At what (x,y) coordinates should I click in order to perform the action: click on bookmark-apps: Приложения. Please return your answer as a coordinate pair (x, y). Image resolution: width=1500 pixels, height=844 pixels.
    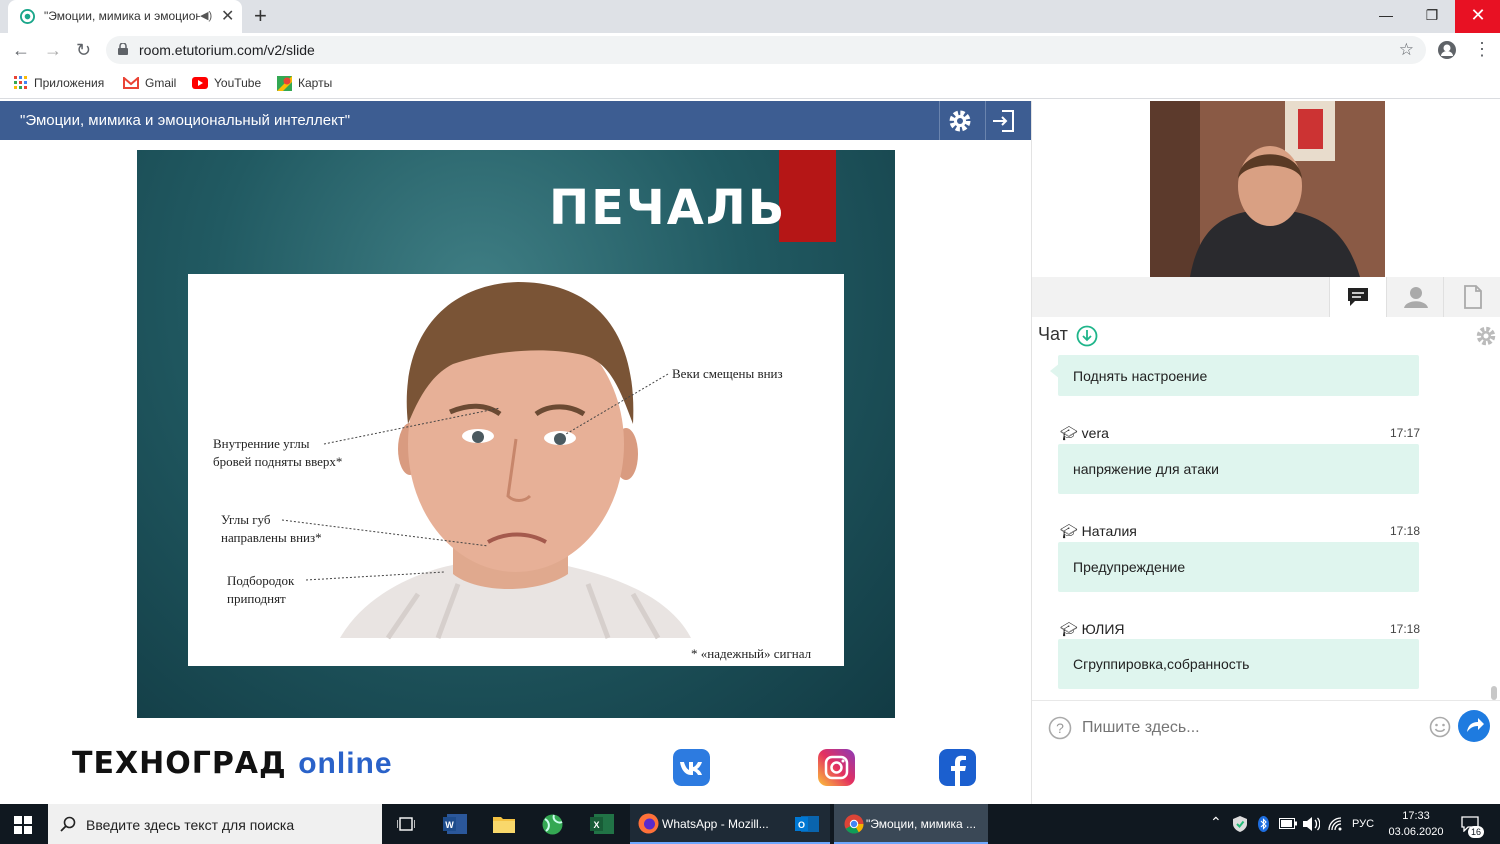
    Looking at the image, I should click on (59, 83).